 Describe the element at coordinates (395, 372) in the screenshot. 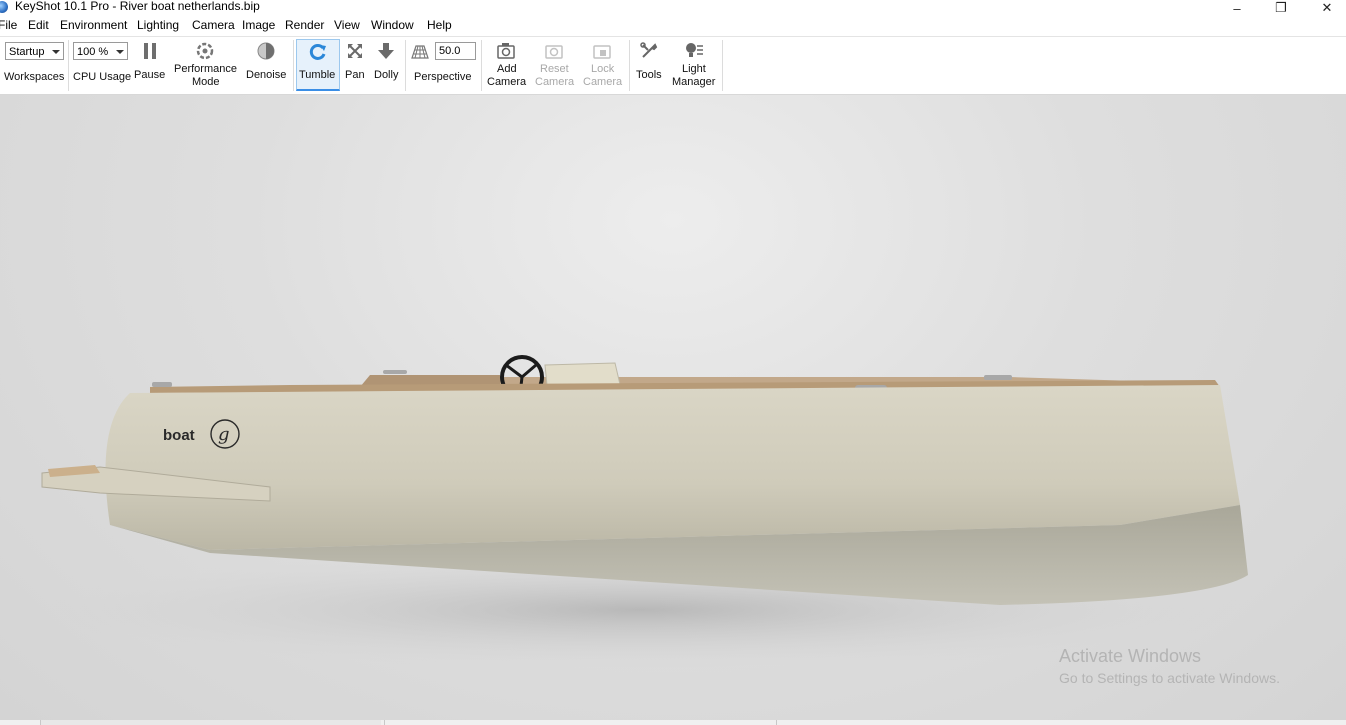

I see `cleat-mid-left` at that location.